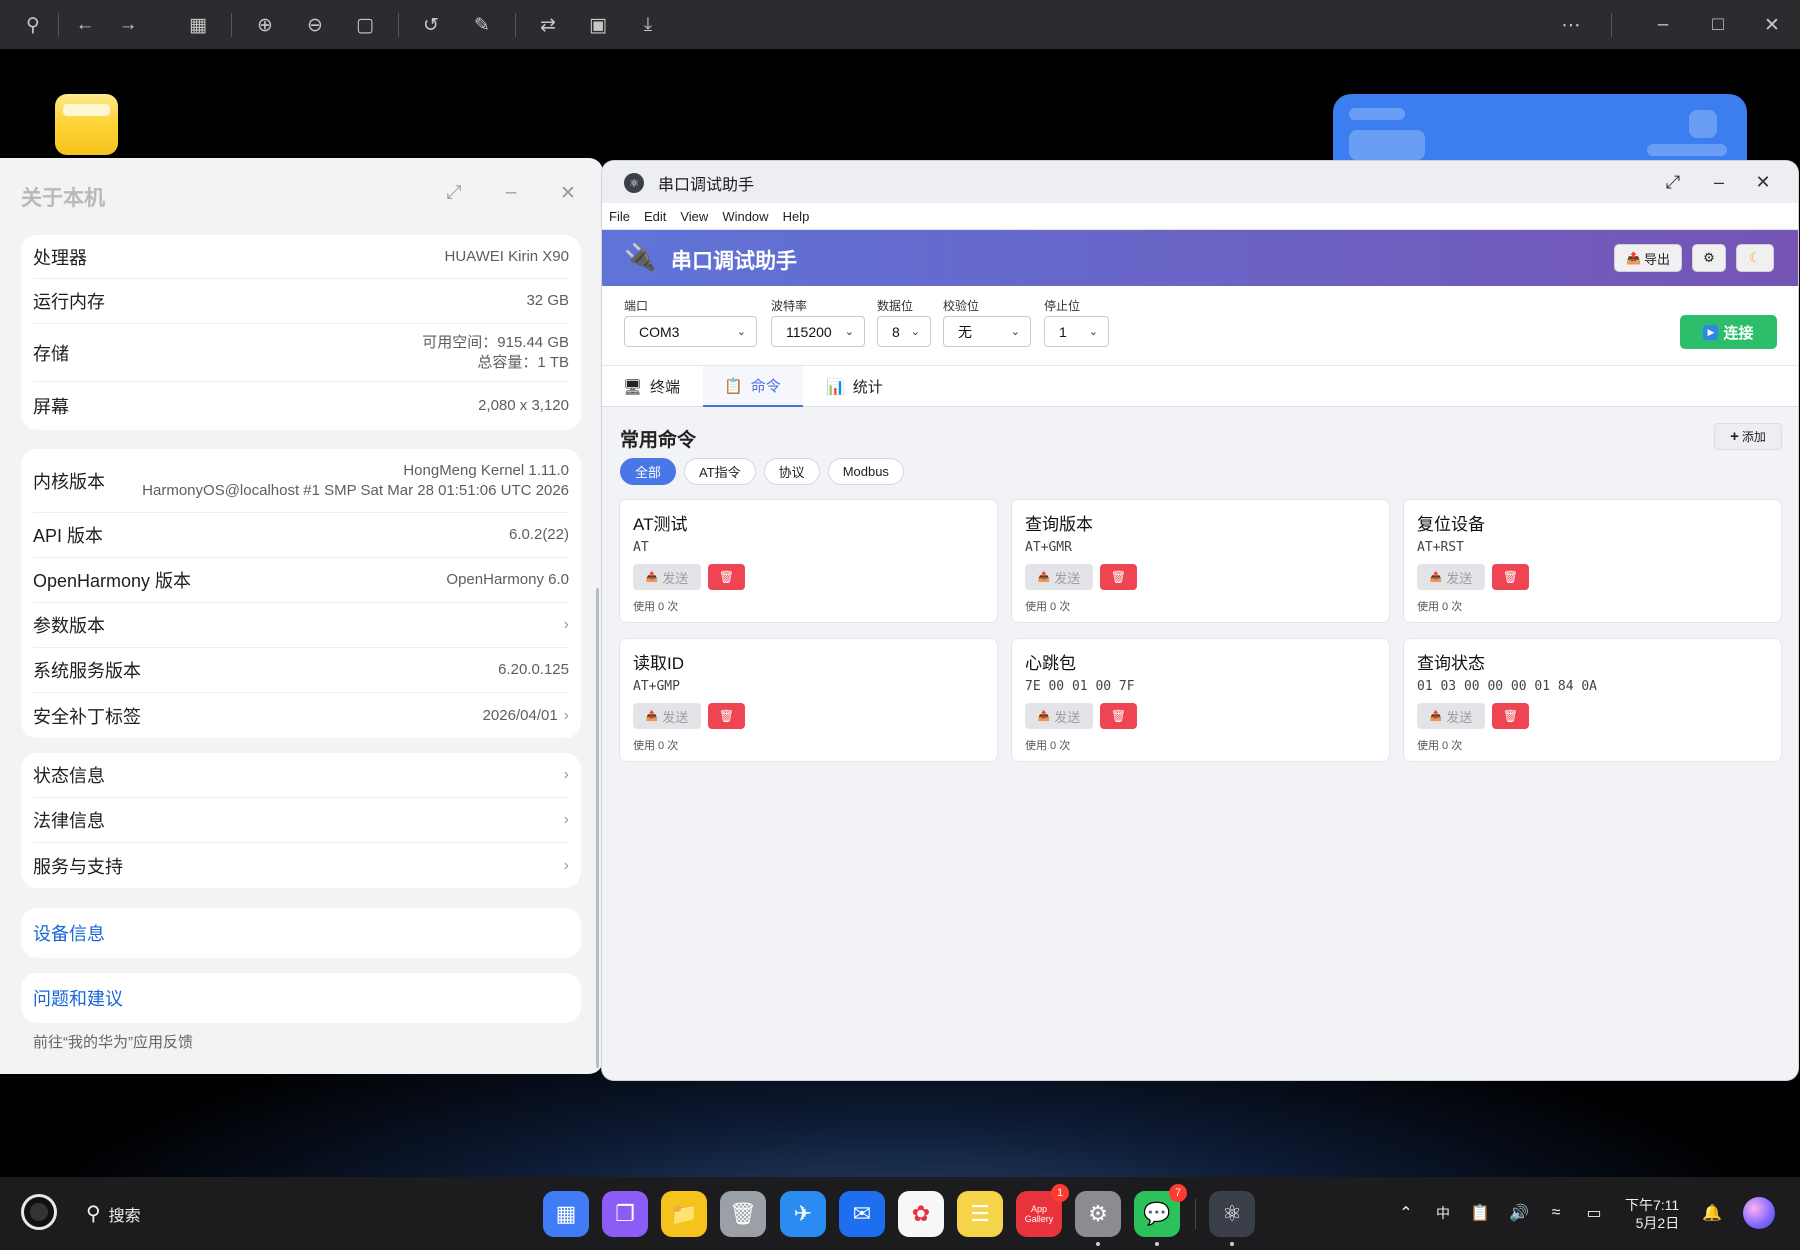 This screenshot has height=1250, width=1800. Describe the element at coordinates (301, 998) in the screenshot. I see `feedback-link: 问题和建议` at that location.